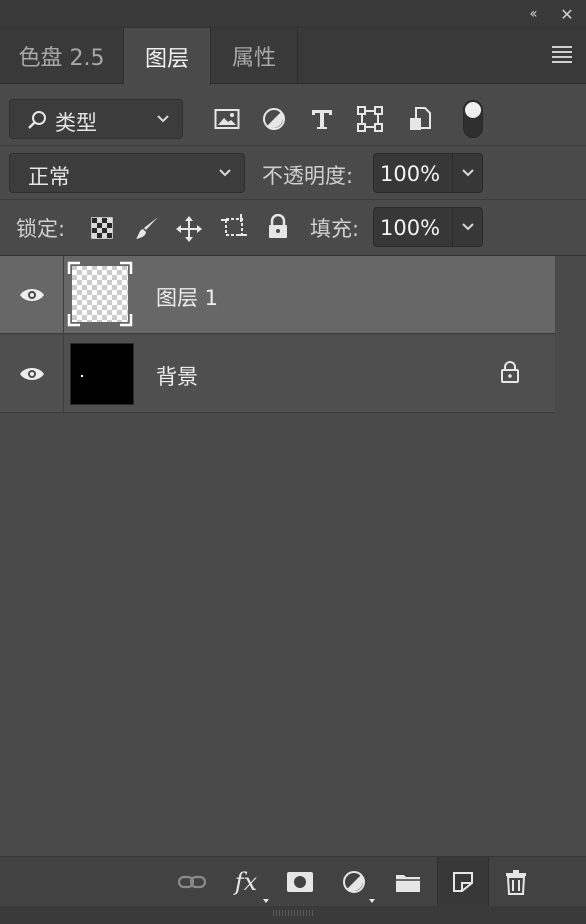  I want to click on layer-row: 图层 1, so click(277, 295).